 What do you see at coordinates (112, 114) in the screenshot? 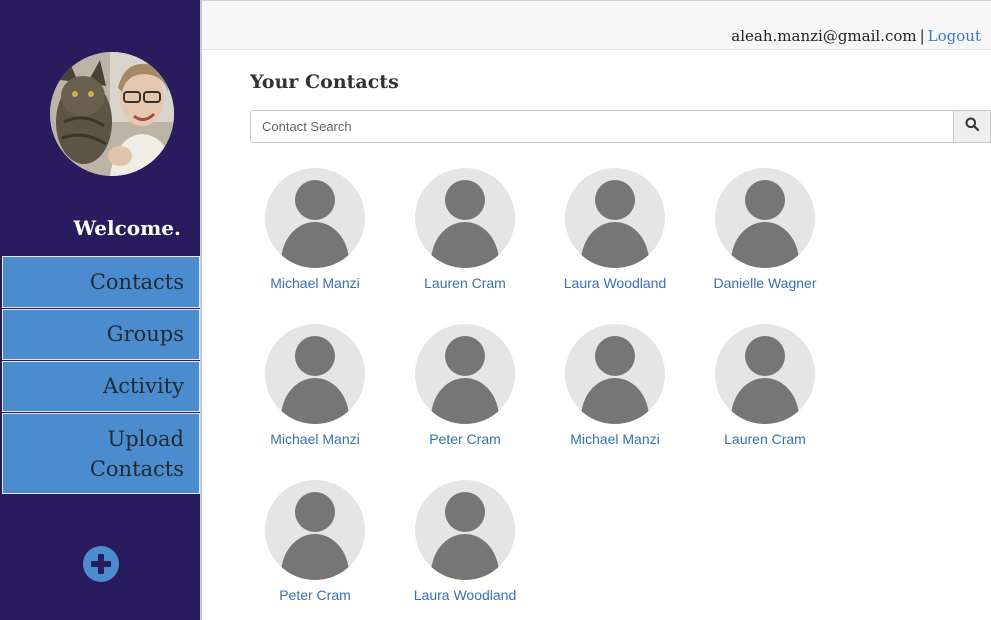
I see `profile-photo` at bounding box center [112, 114].